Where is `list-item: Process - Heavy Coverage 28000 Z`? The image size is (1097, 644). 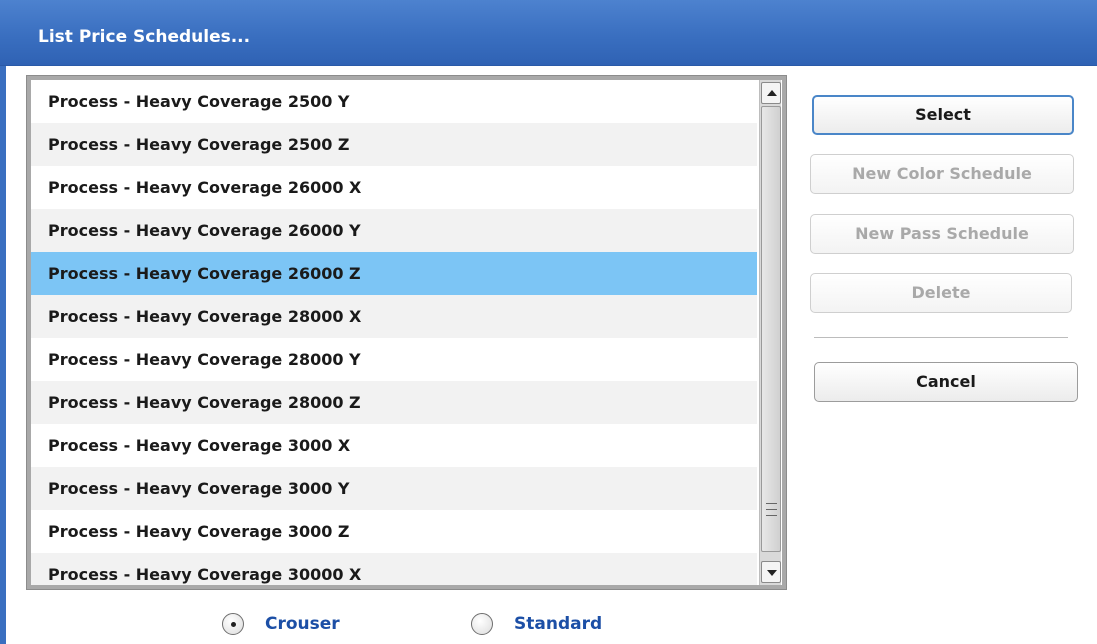
list-item: Process - Heavy Coverage 28000 Z is located at coordinates (394, 402).